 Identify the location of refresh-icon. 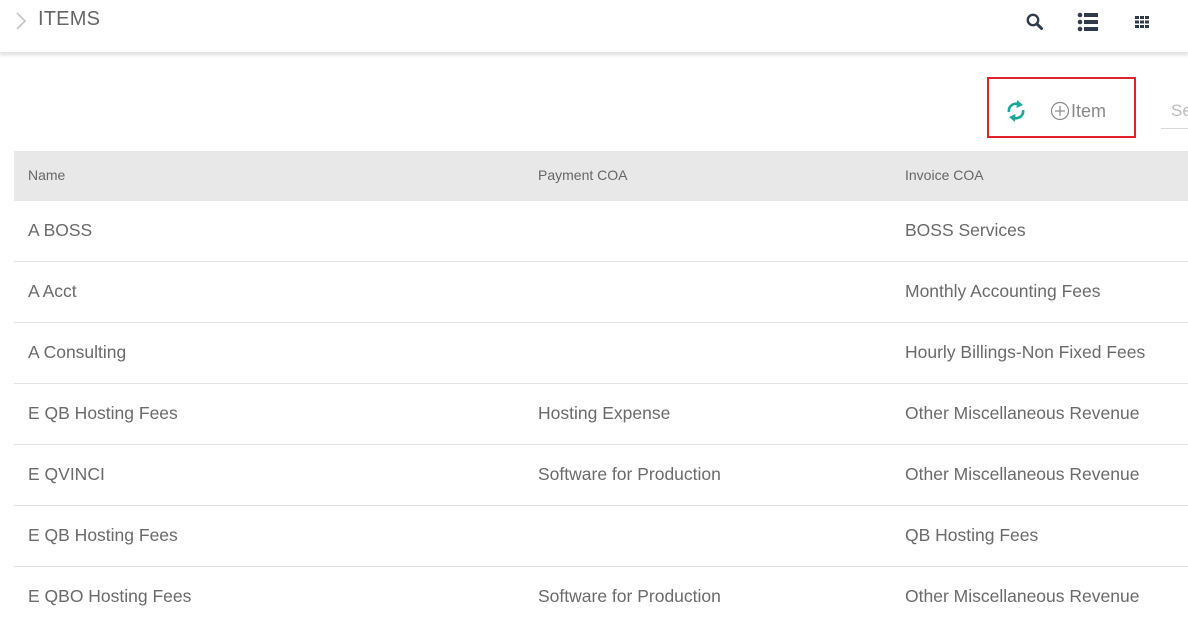
(1016, 111).